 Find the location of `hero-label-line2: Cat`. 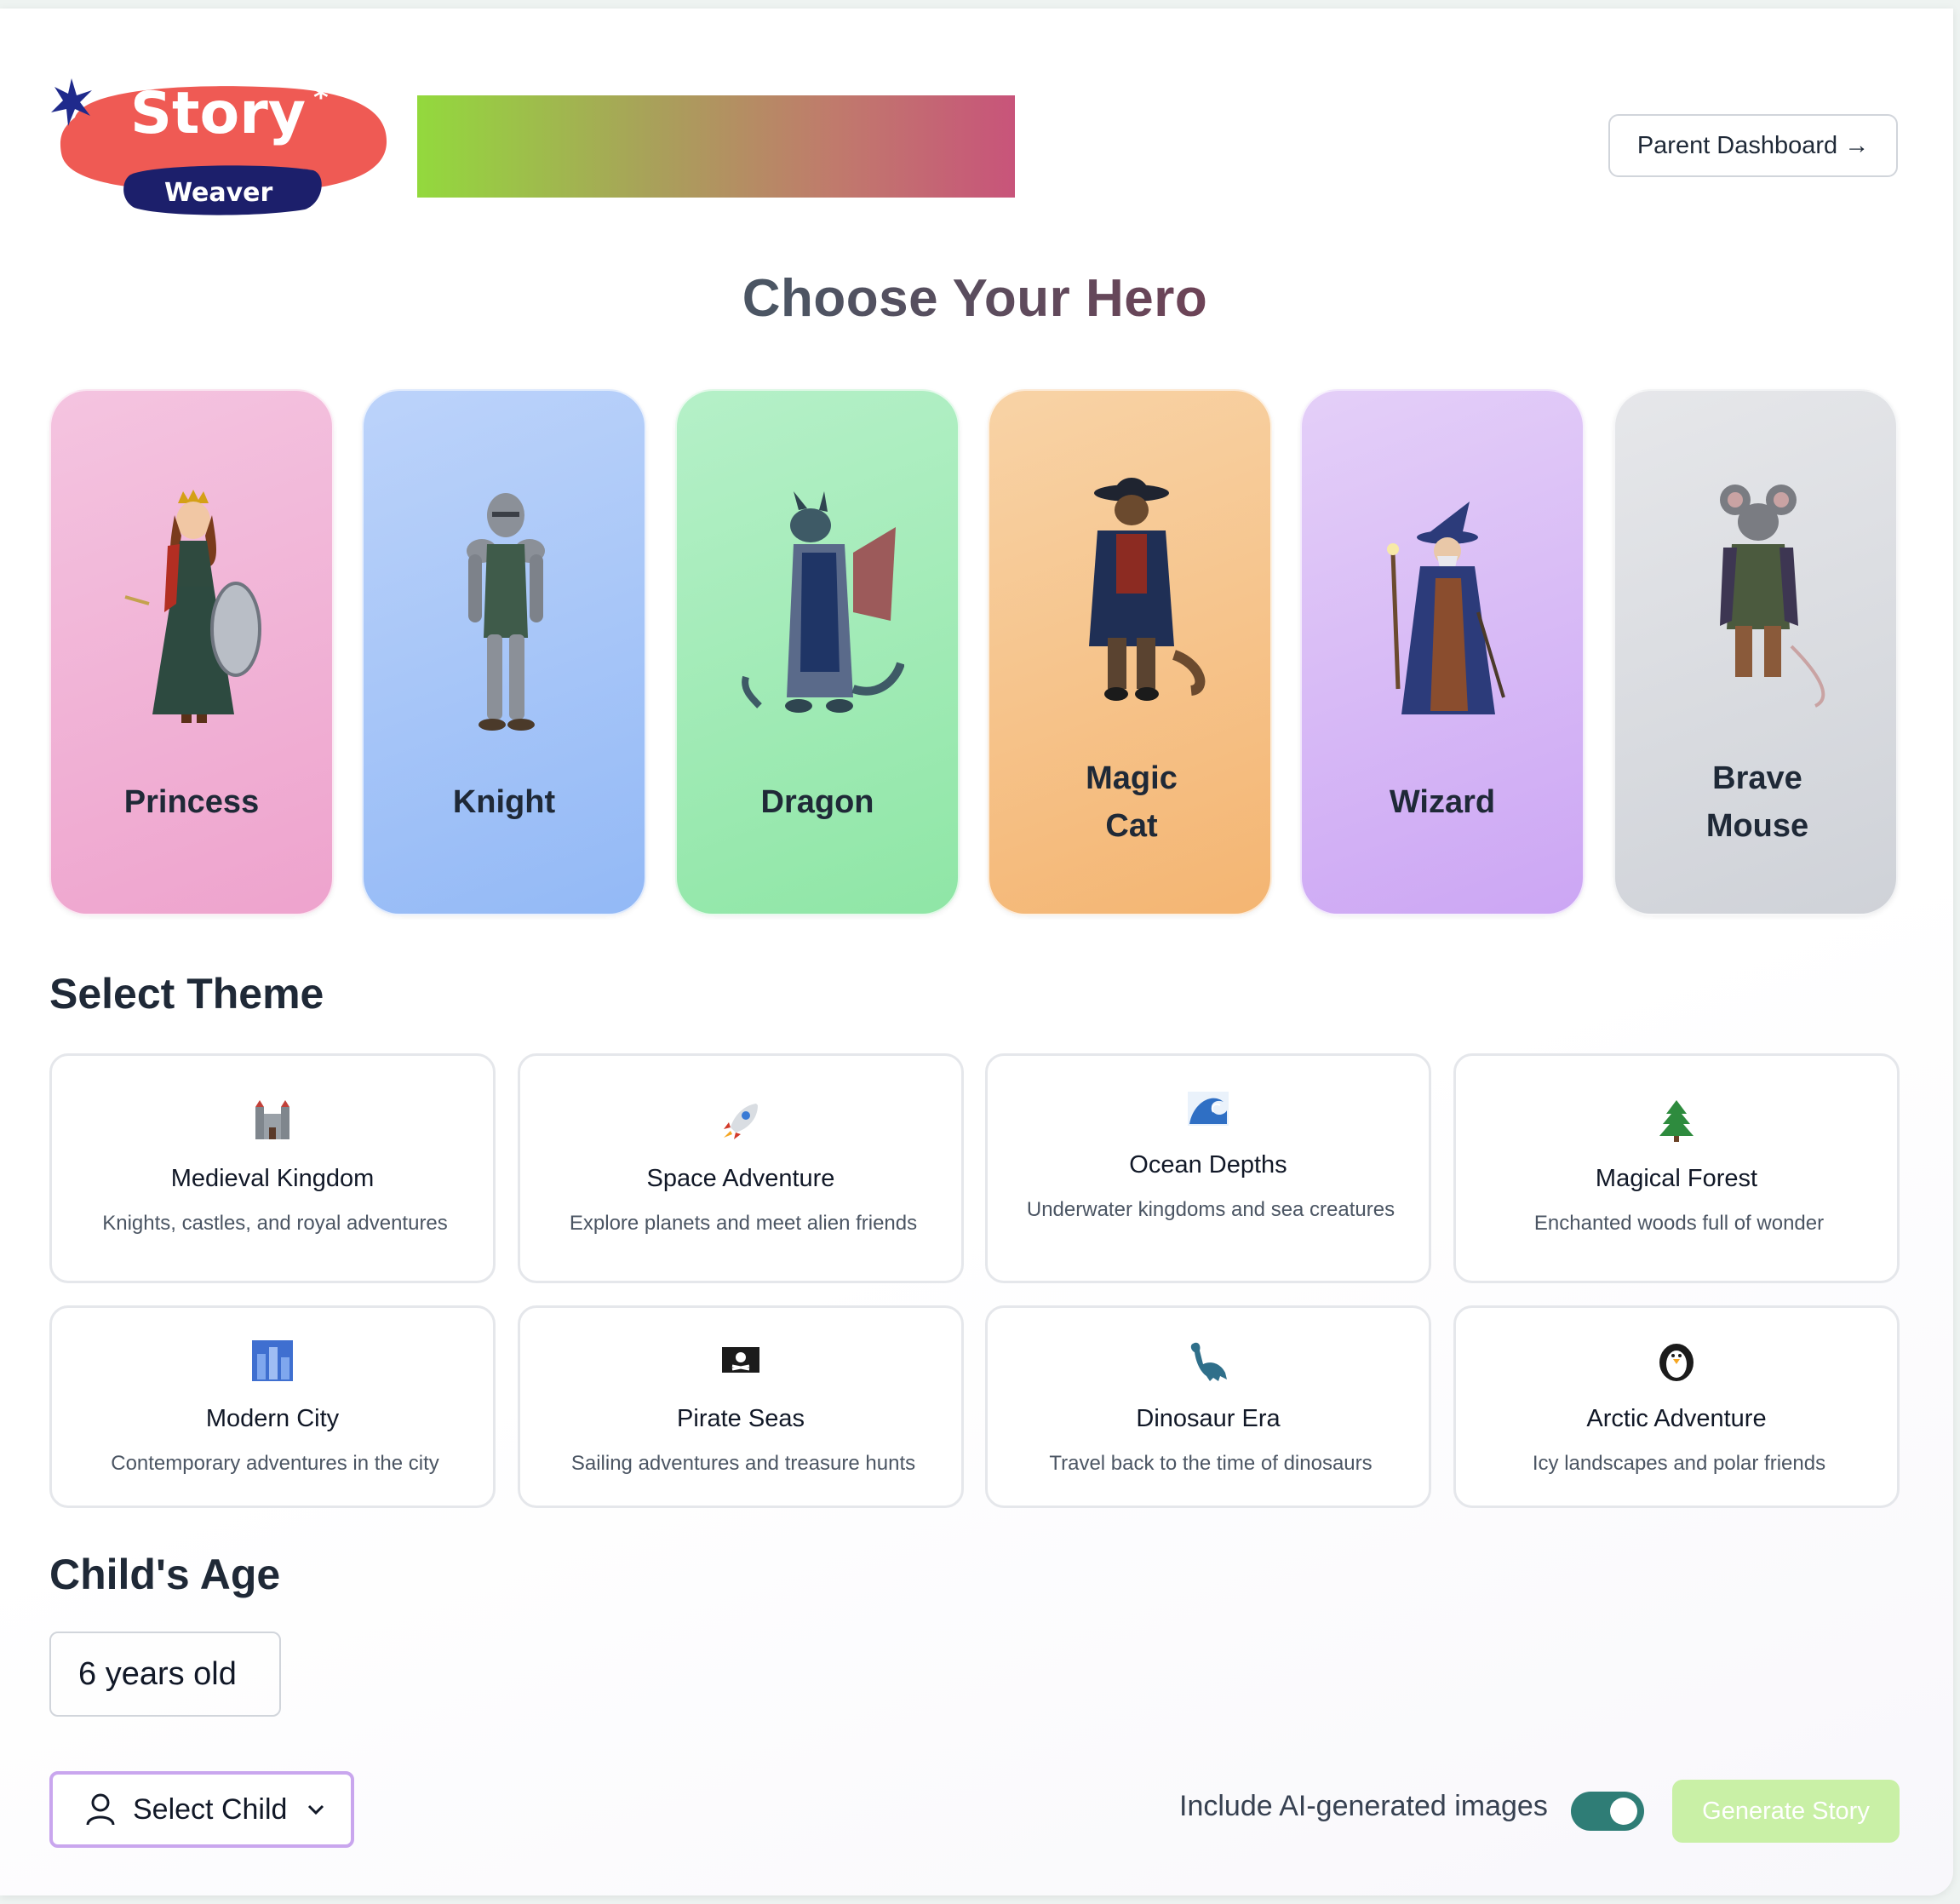

hero-label-line2: Cat is located at coordinates (1131, 826).